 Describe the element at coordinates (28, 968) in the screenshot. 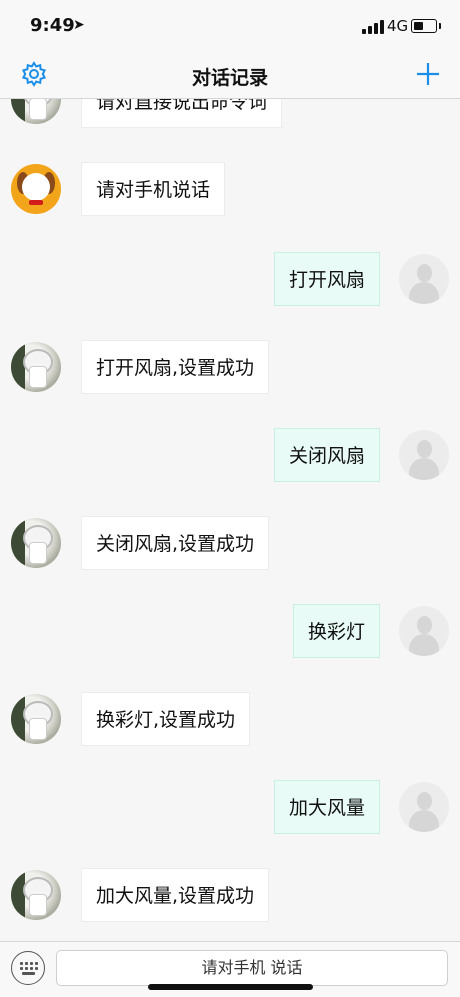

I see `keyboard-icon` at that location.